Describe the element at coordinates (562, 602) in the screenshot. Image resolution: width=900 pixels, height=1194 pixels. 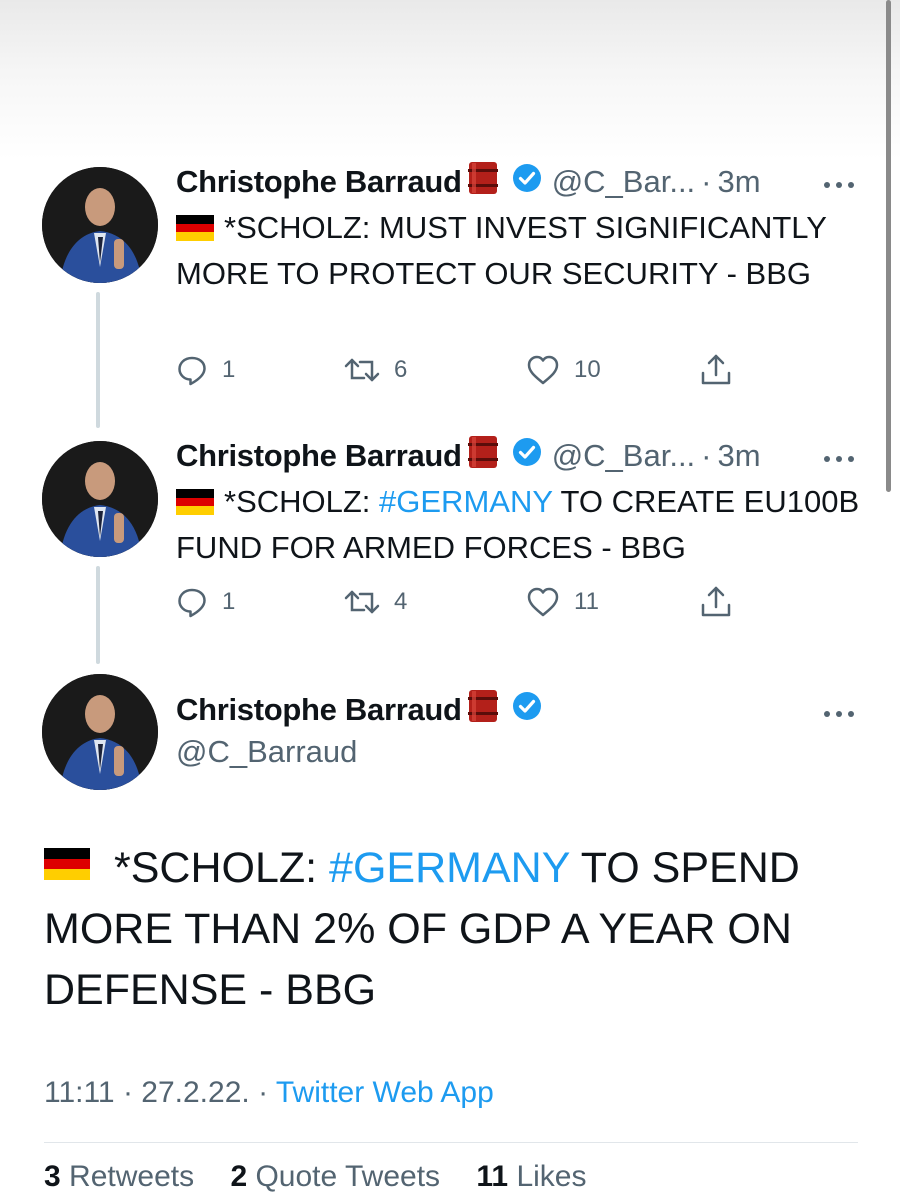
I see `like-button: 11` at that location.